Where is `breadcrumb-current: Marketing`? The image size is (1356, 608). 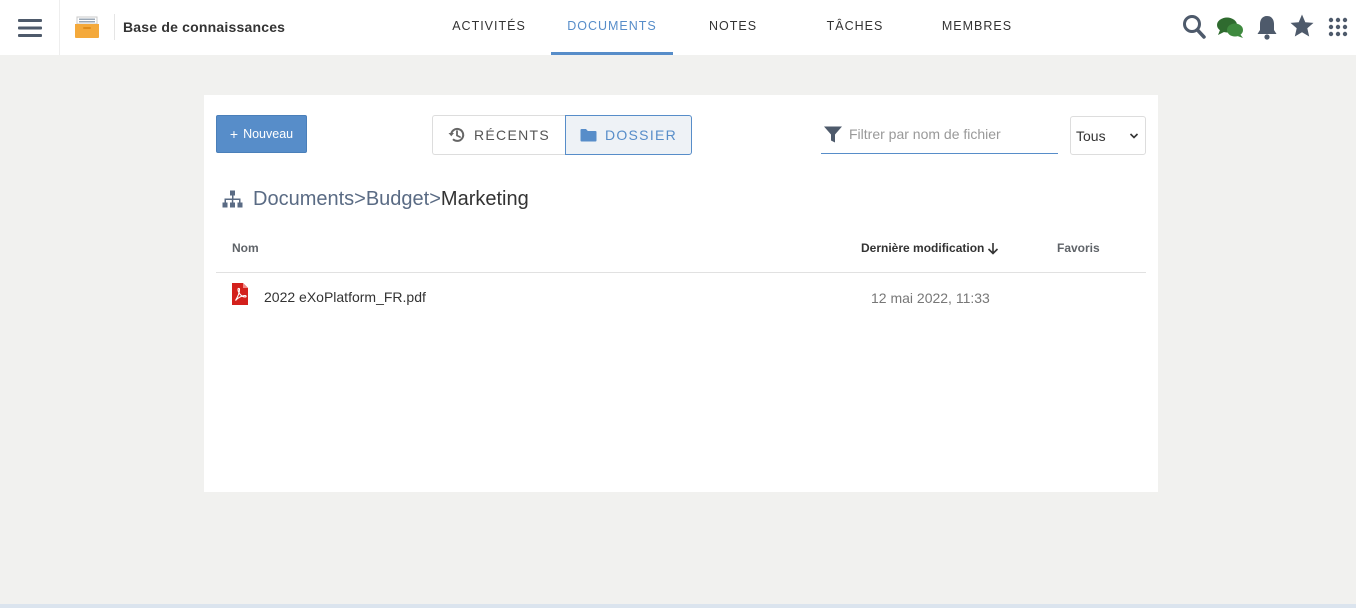 breadcrumb-current: Marketing is located at coordinates (484, 198).